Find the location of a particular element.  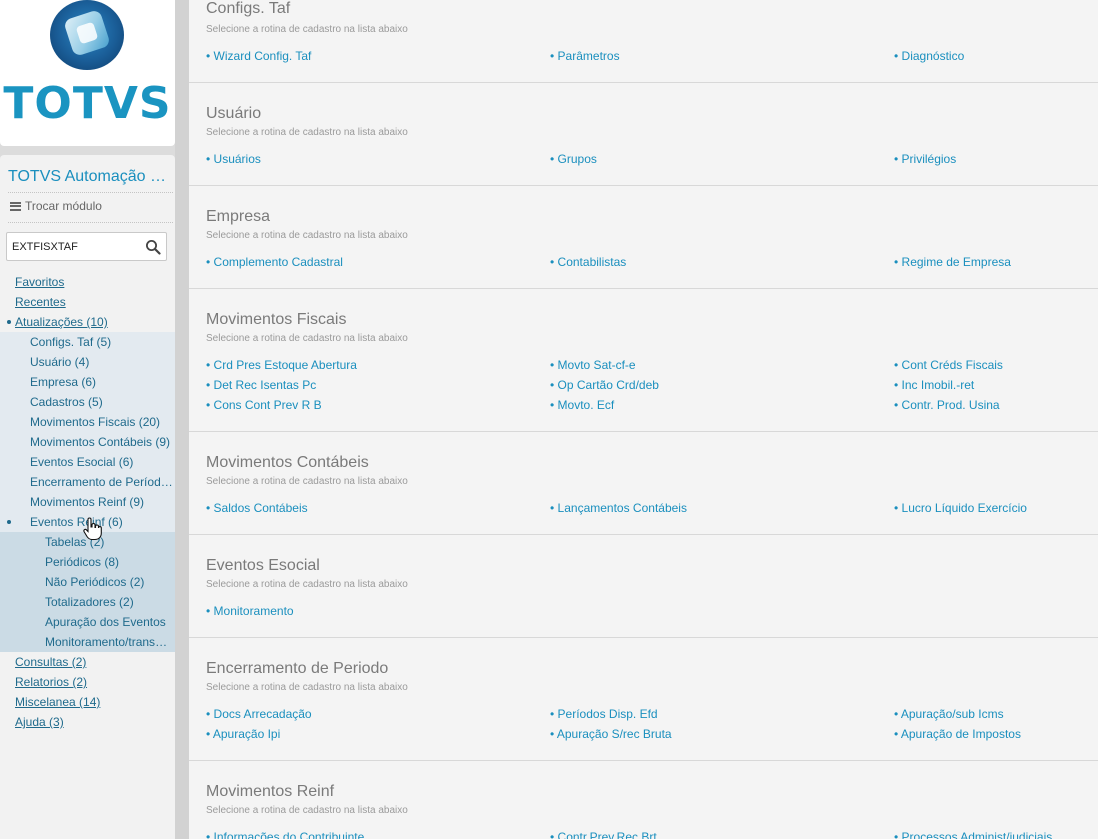

sidebar-scrollbar is located at coordinates (182, 419).